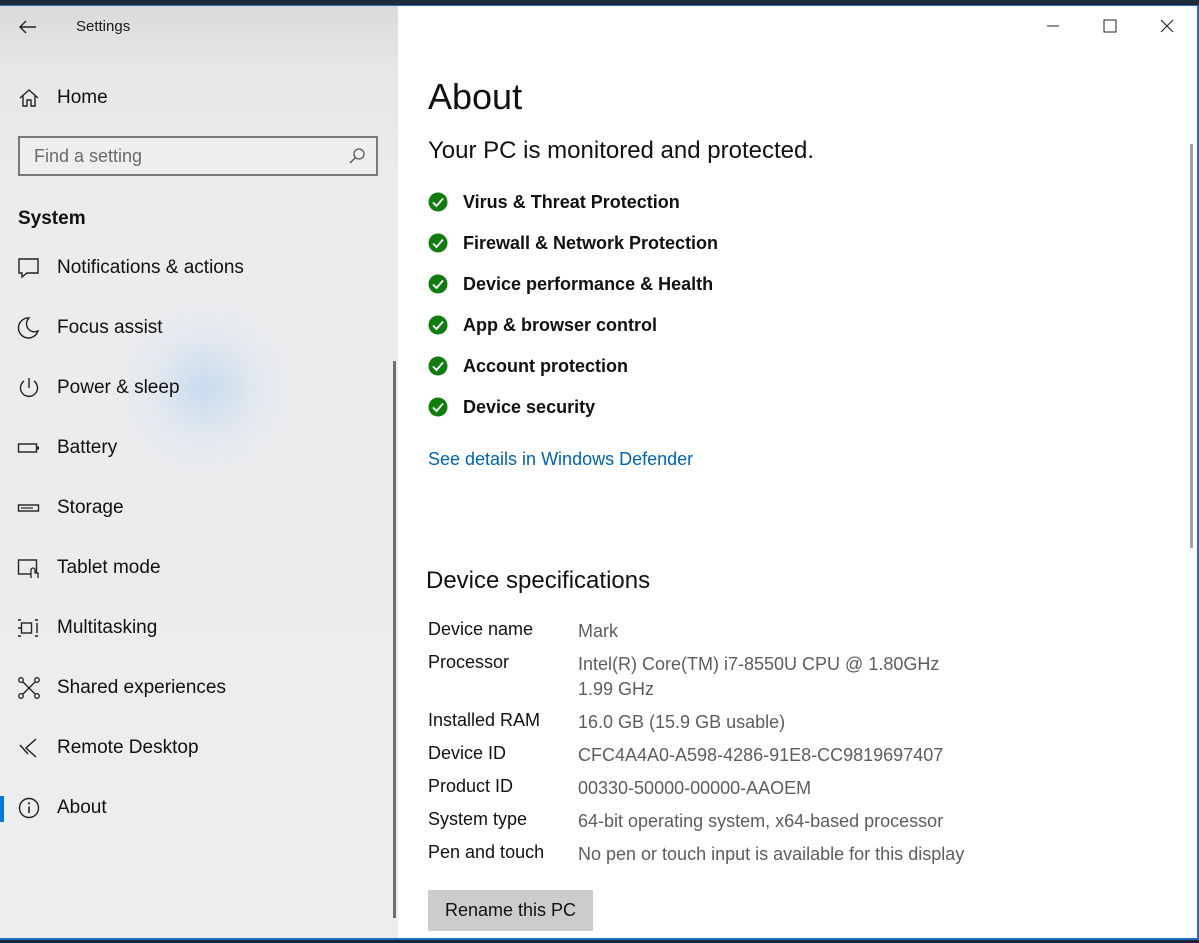  Describe the element at coordinates (588, 284) in the screenshot. I see `protection-label: Device performance & Health` at that location.